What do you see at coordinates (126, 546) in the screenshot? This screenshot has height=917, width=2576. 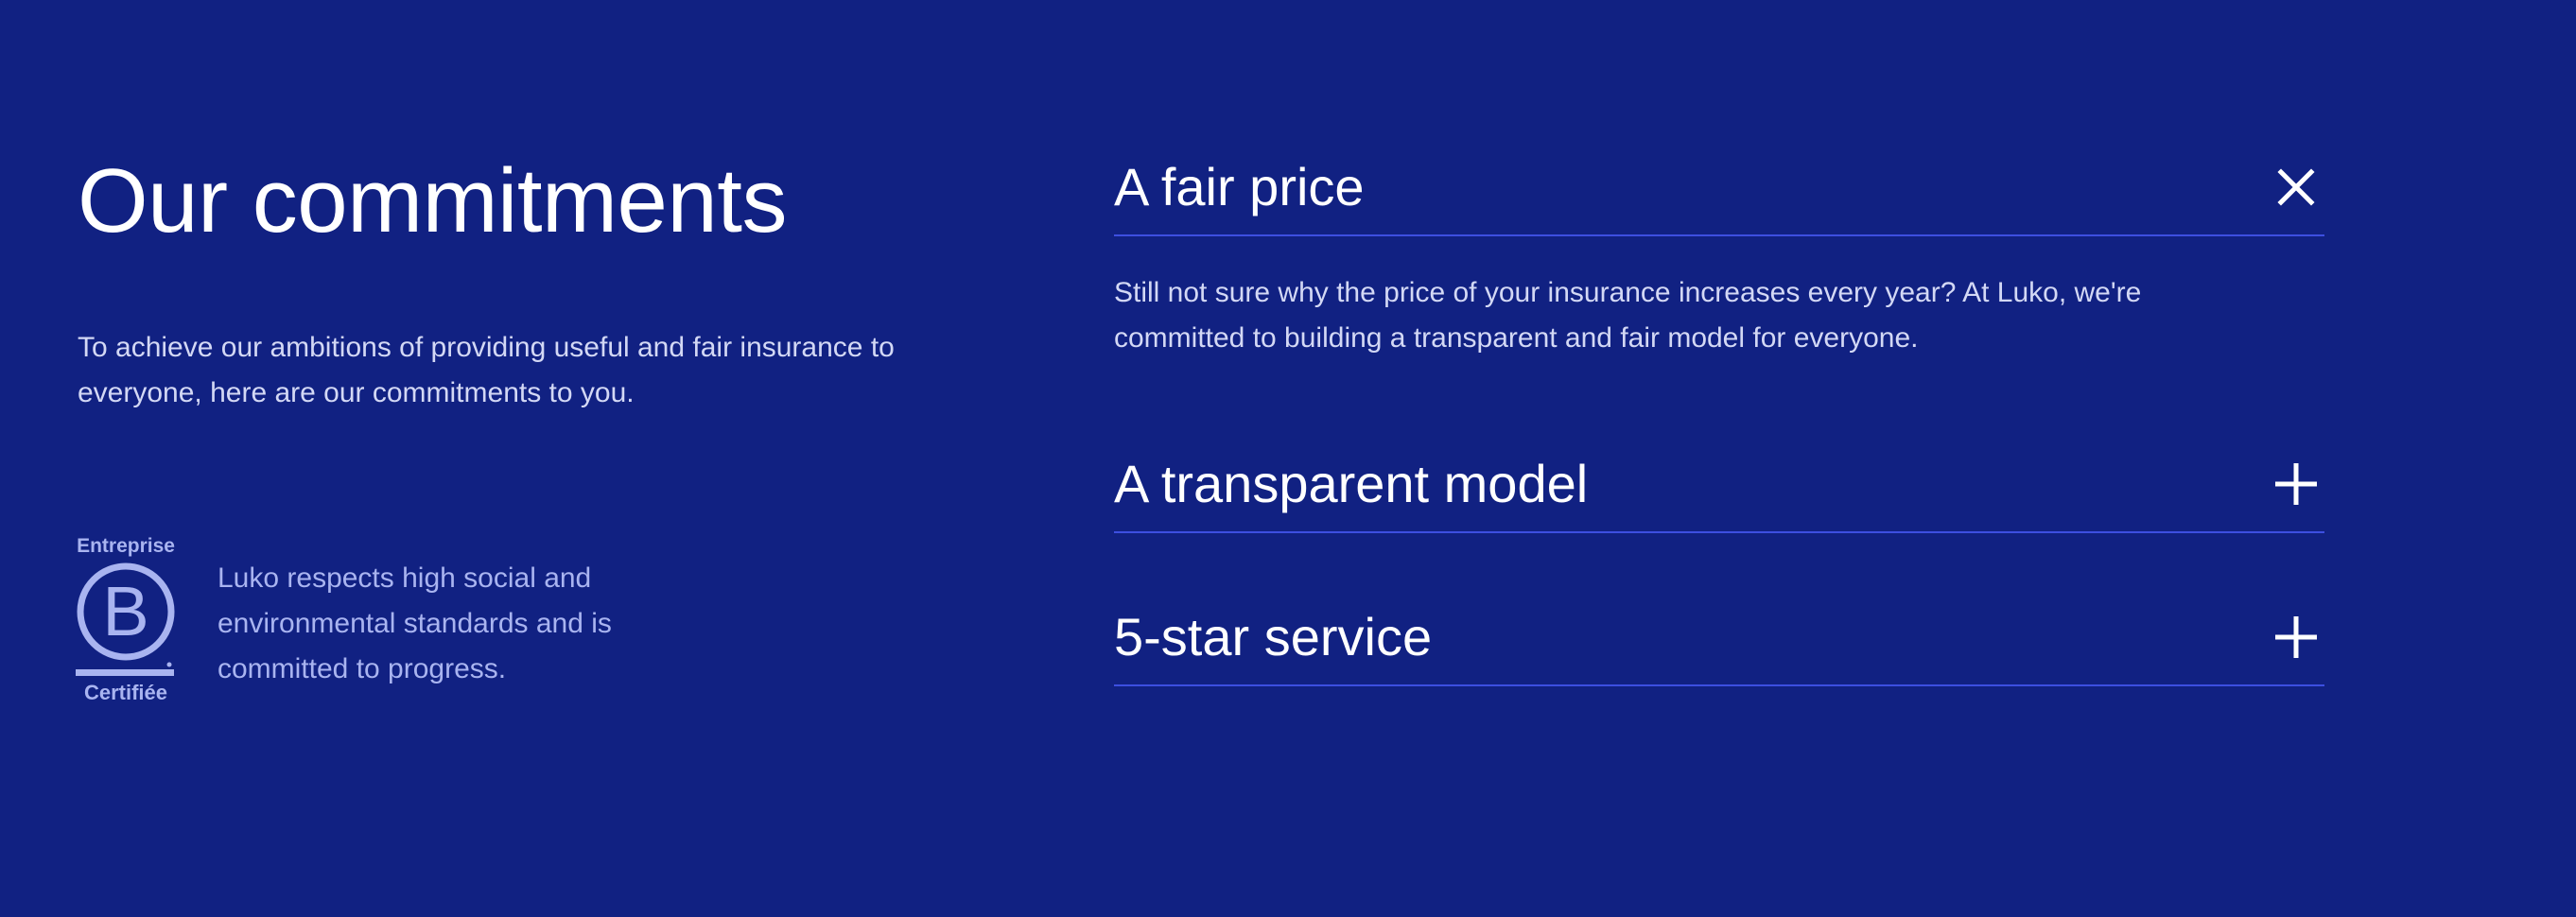 I see `bcorp-logo-top-text: Entreprise` at bounding box center [126, 546].